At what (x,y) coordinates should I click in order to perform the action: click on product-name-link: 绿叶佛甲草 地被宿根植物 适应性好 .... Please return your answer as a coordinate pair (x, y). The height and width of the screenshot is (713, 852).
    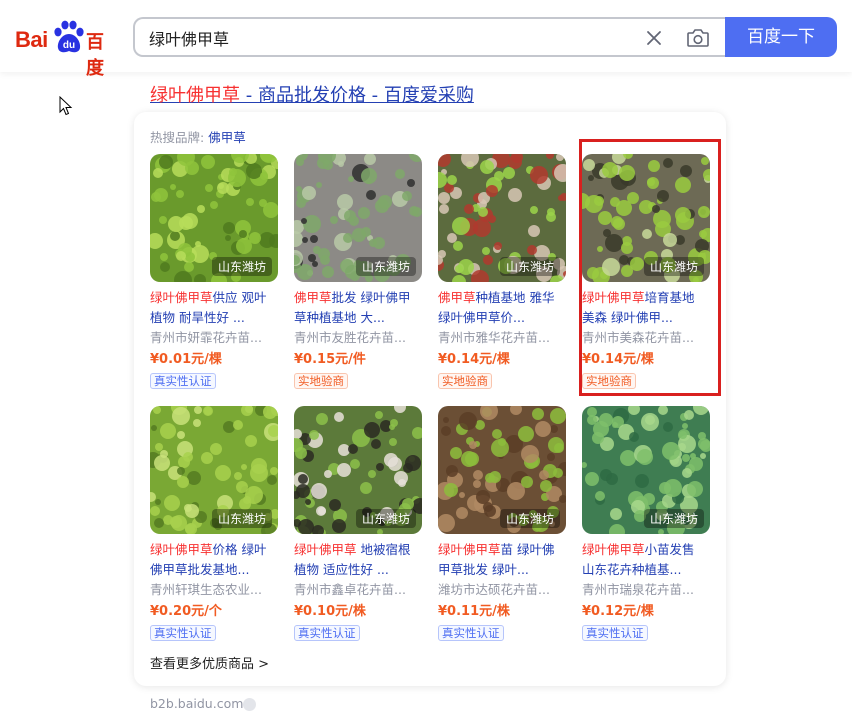
    Looking at the image, I should click on (358, 560).